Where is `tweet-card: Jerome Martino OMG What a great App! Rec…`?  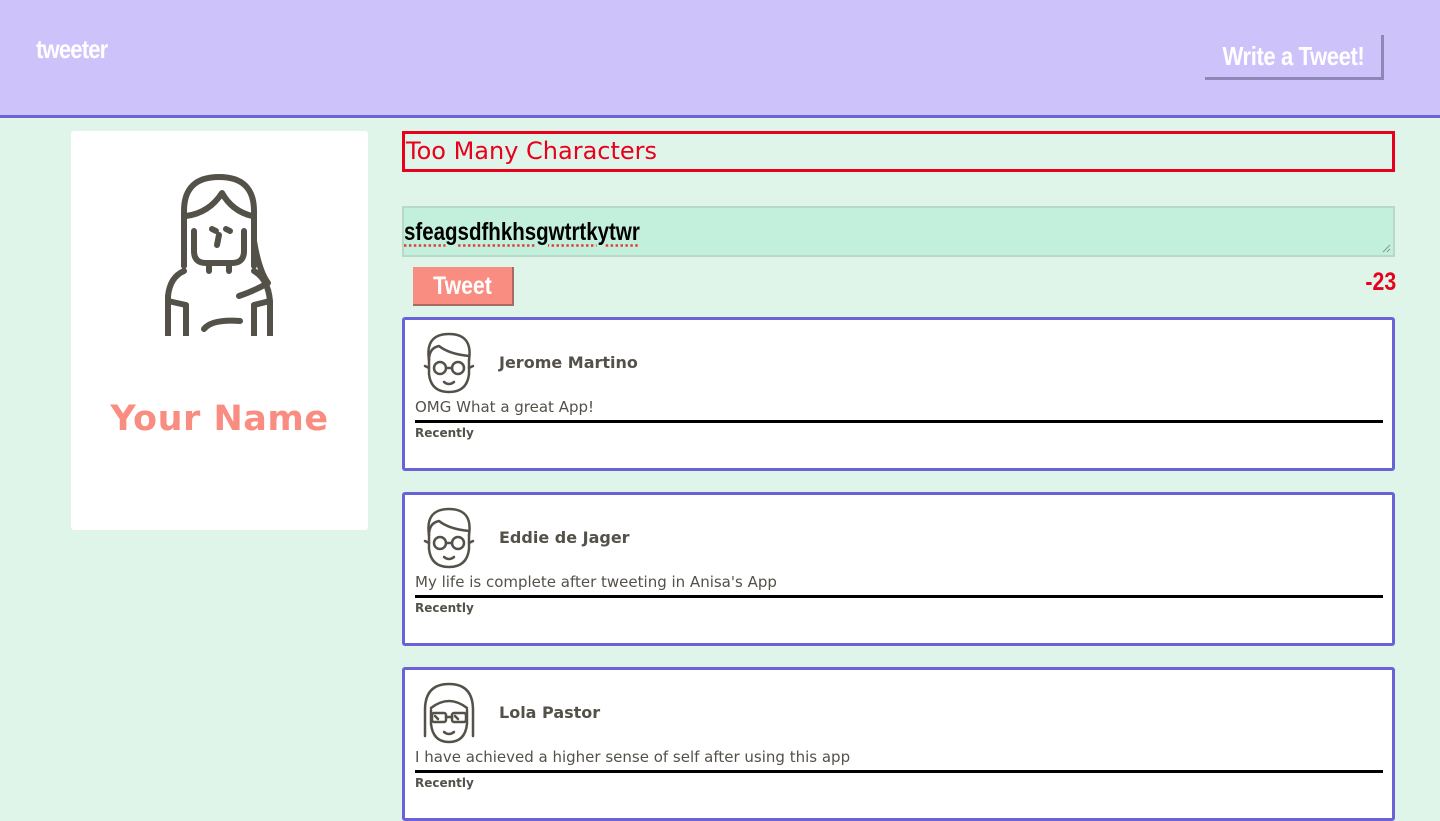 tweet-card: Jerome Martino OMG What a great App! Rec… is located at coordinates (898, 394).